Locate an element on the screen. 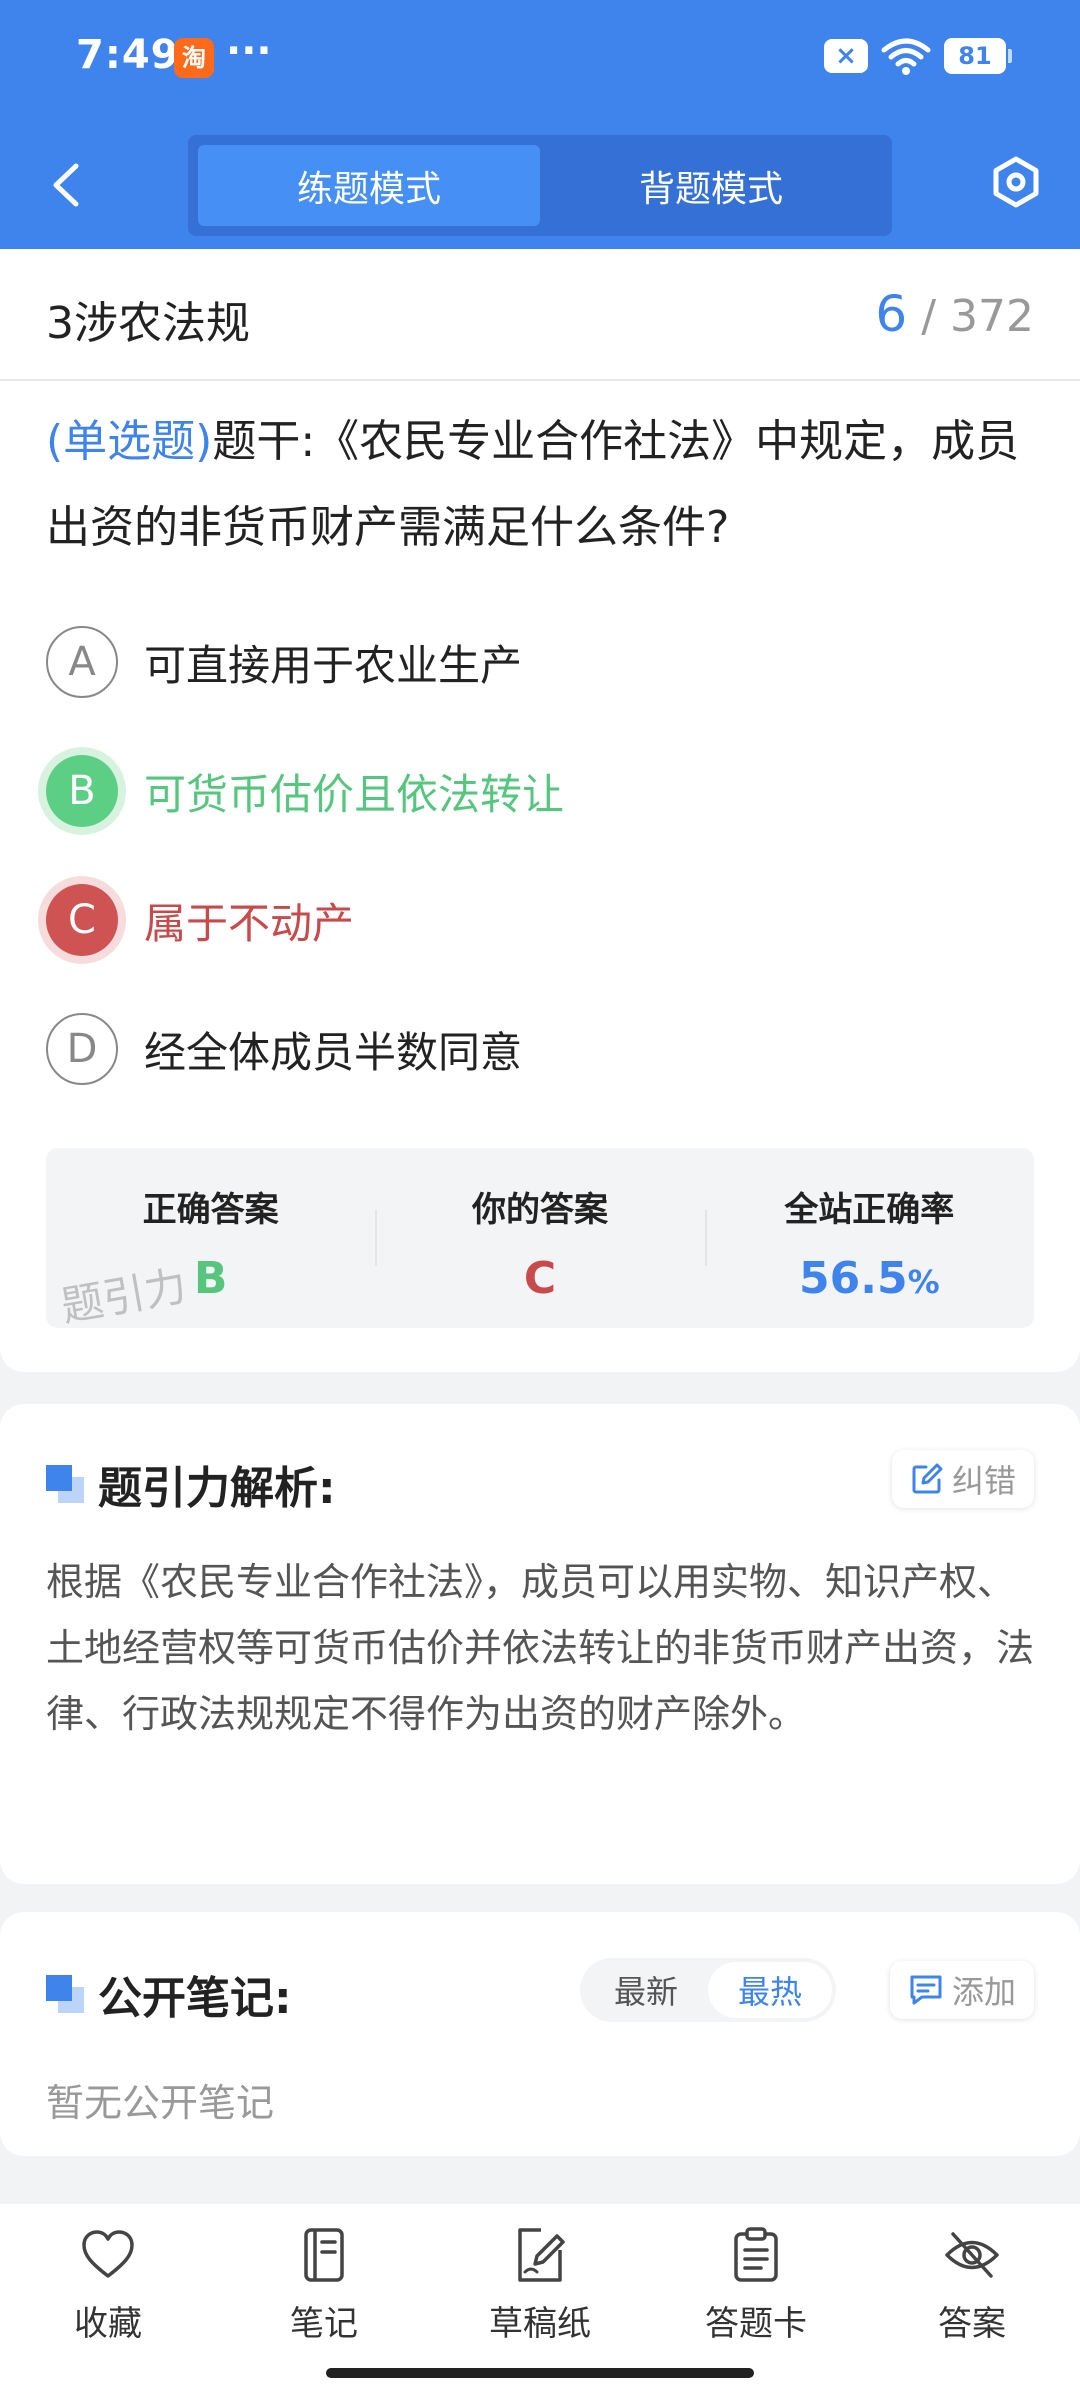 This screenshot has height=2400, width=1080. sort-newest: 最新 is located at coordinates (646, 1990).